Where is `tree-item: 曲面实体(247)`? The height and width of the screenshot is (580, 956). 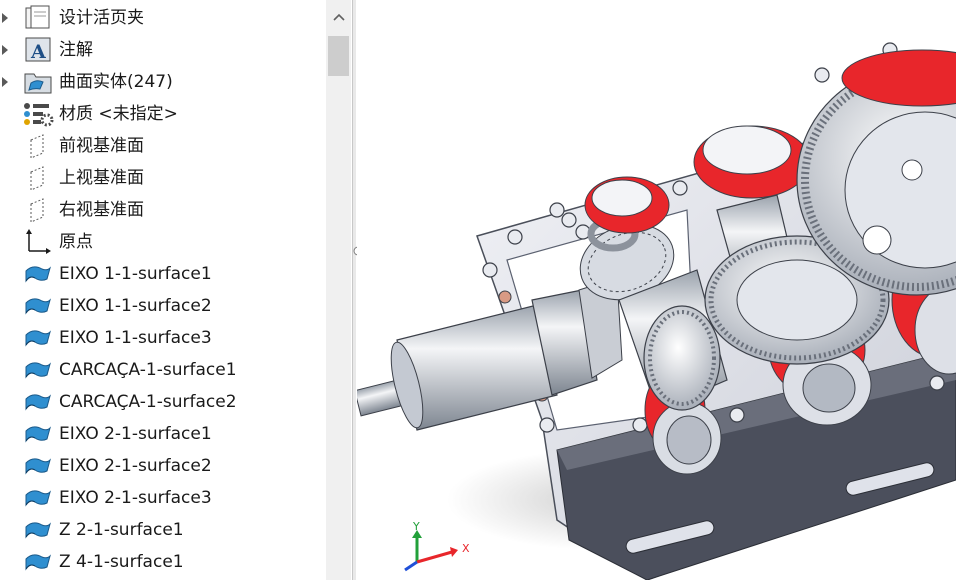
tree-item: 曲面实体(247) is located at coordinates (163, 82).